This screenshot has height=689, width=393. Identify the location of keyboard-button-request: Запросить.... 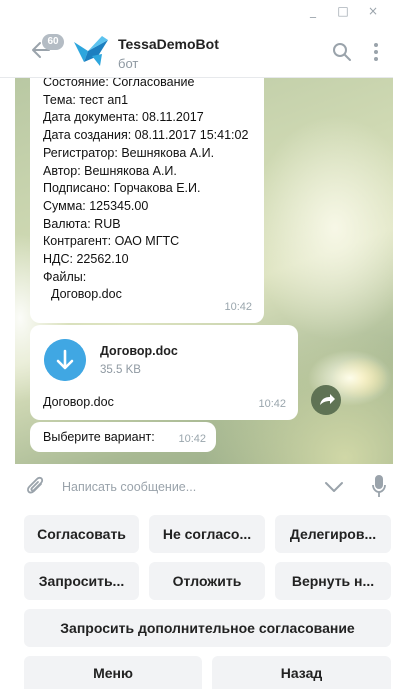
(81, 581).